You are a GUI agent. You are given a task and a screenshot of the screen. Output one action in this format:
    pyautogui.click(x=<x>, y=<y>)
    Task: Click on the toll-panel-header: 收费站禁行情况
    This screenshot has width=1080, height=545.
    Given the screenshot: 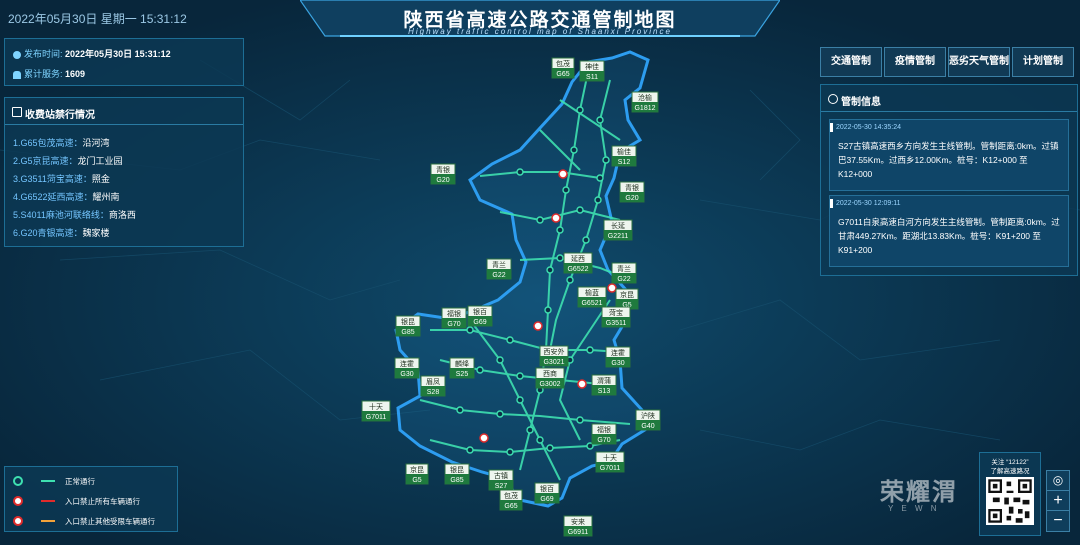 What is the action you would take?
    pyautogui.click(x=124, y=111)
    